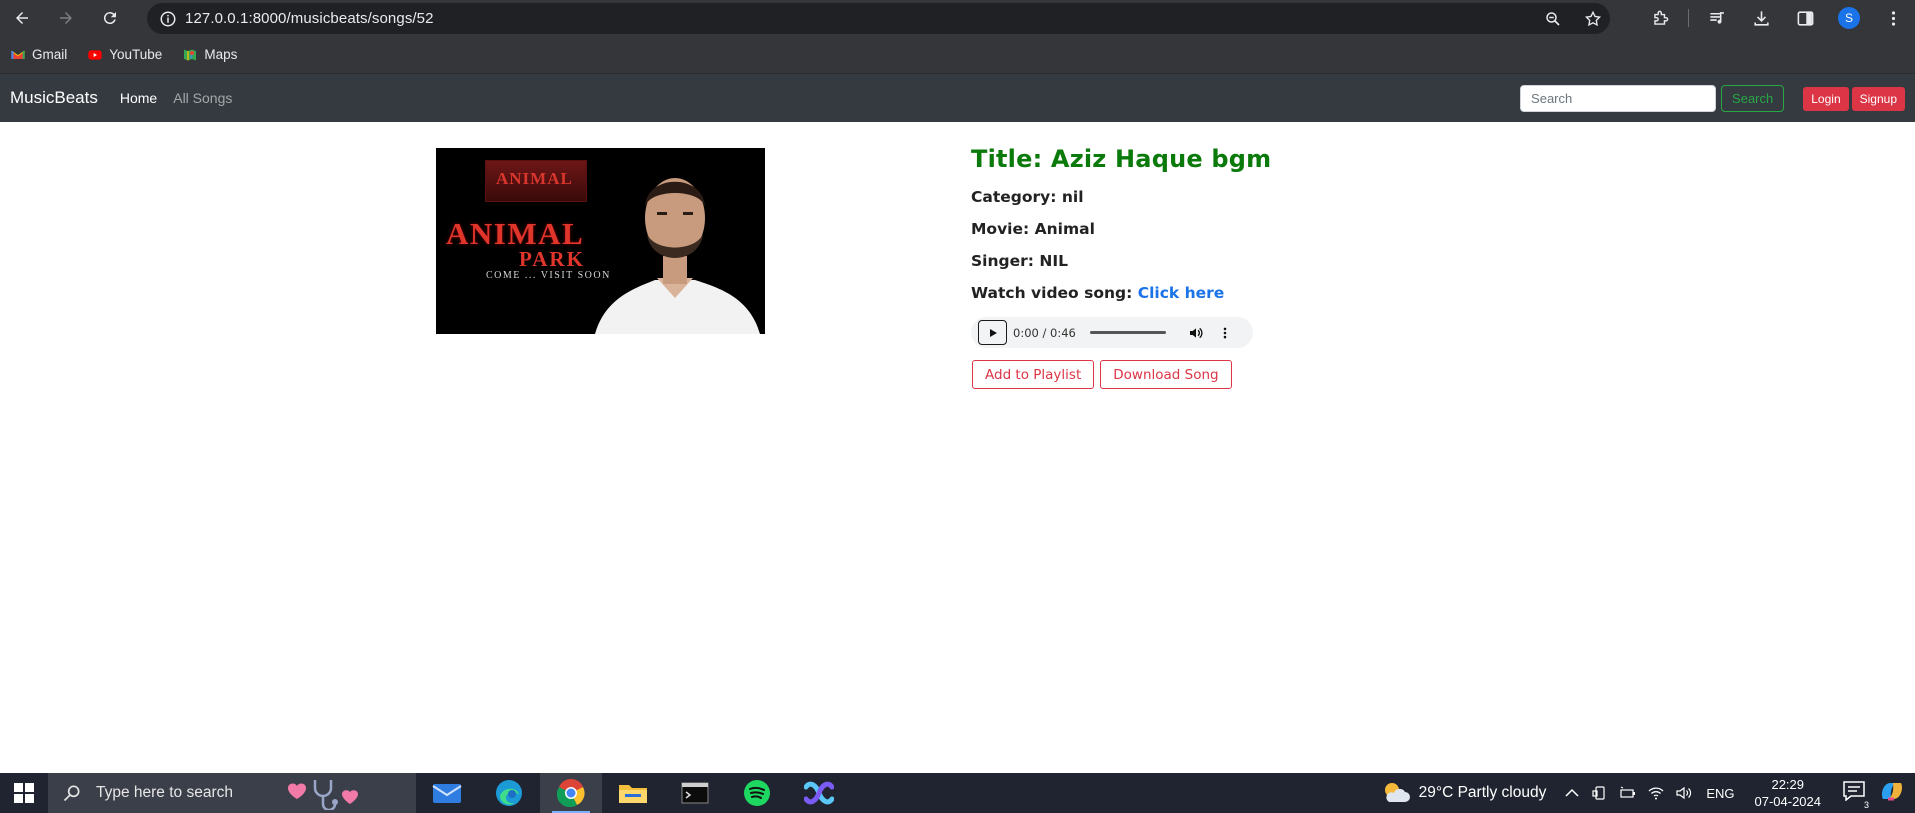 The image size is (1915, 813). What do you see at coordinates (1553, 19) in the screenshot?
I see `zoom-icon` at bounding box center [1553, 19].